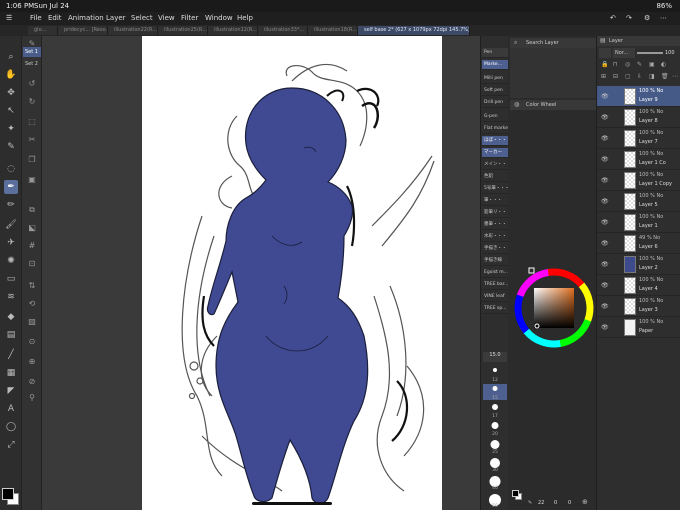 Image resolution: width=680 pixels, height=510 pixels. What do you see at coordinates (647, 18) in the screenshot?
I see `settings-icon: ⚙` at bounding box center [647, 18].